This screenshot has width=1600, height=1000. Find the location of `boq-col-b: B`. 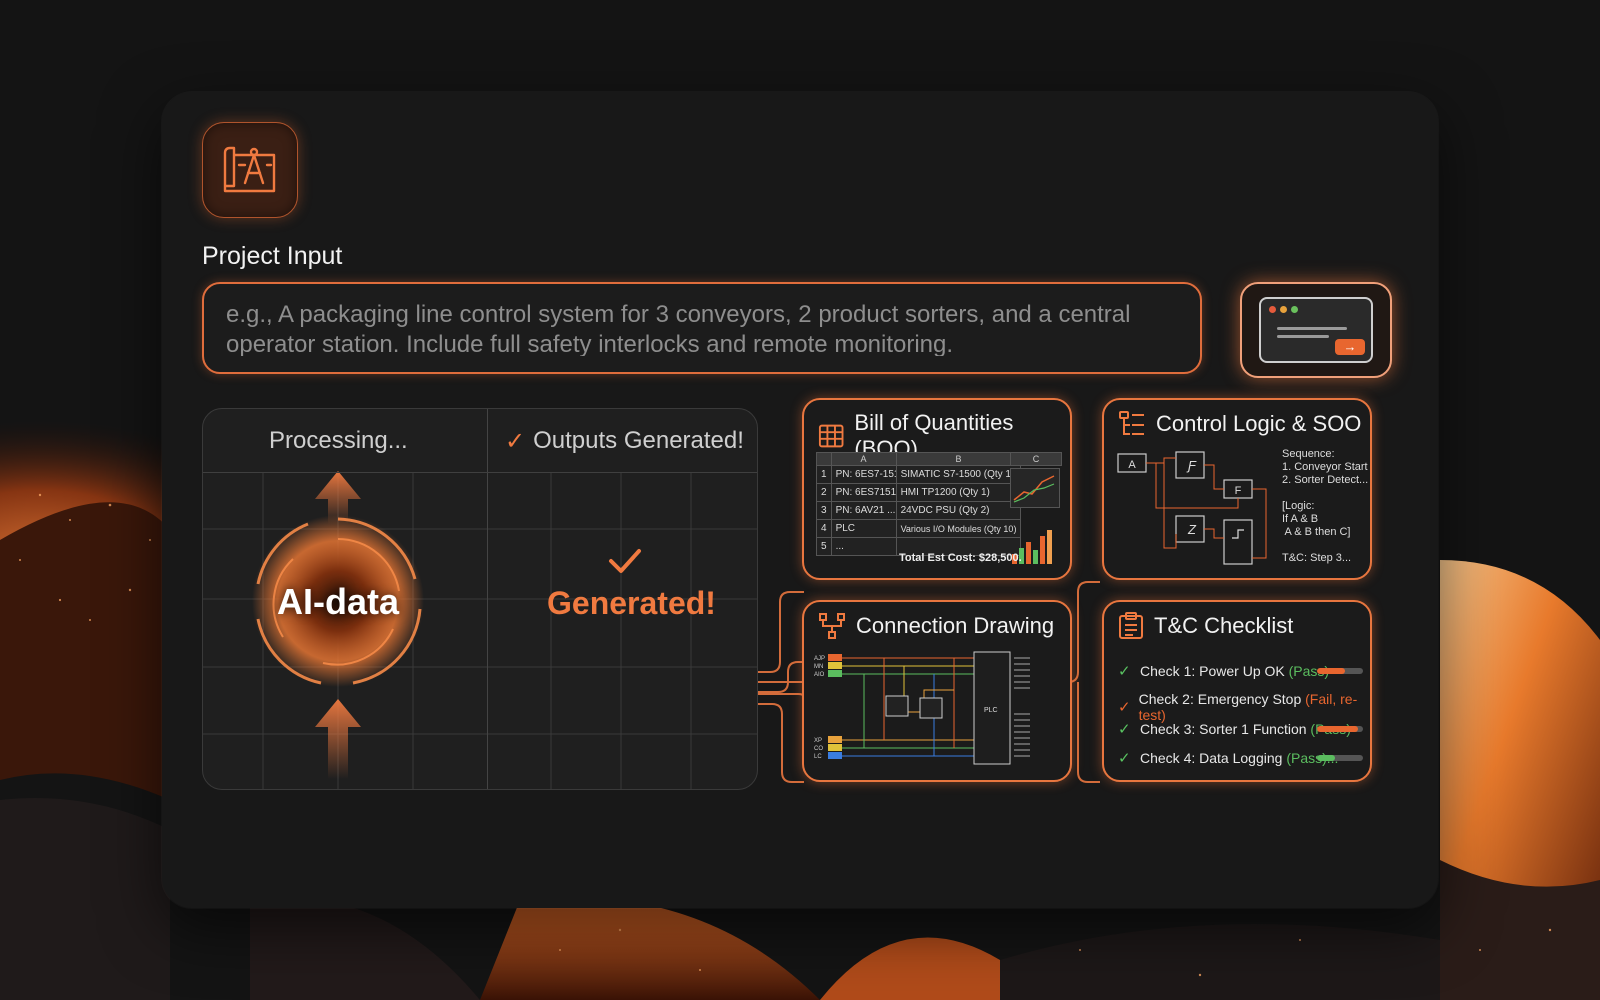

boq-col-b: B is located at coordinates (958, 459).